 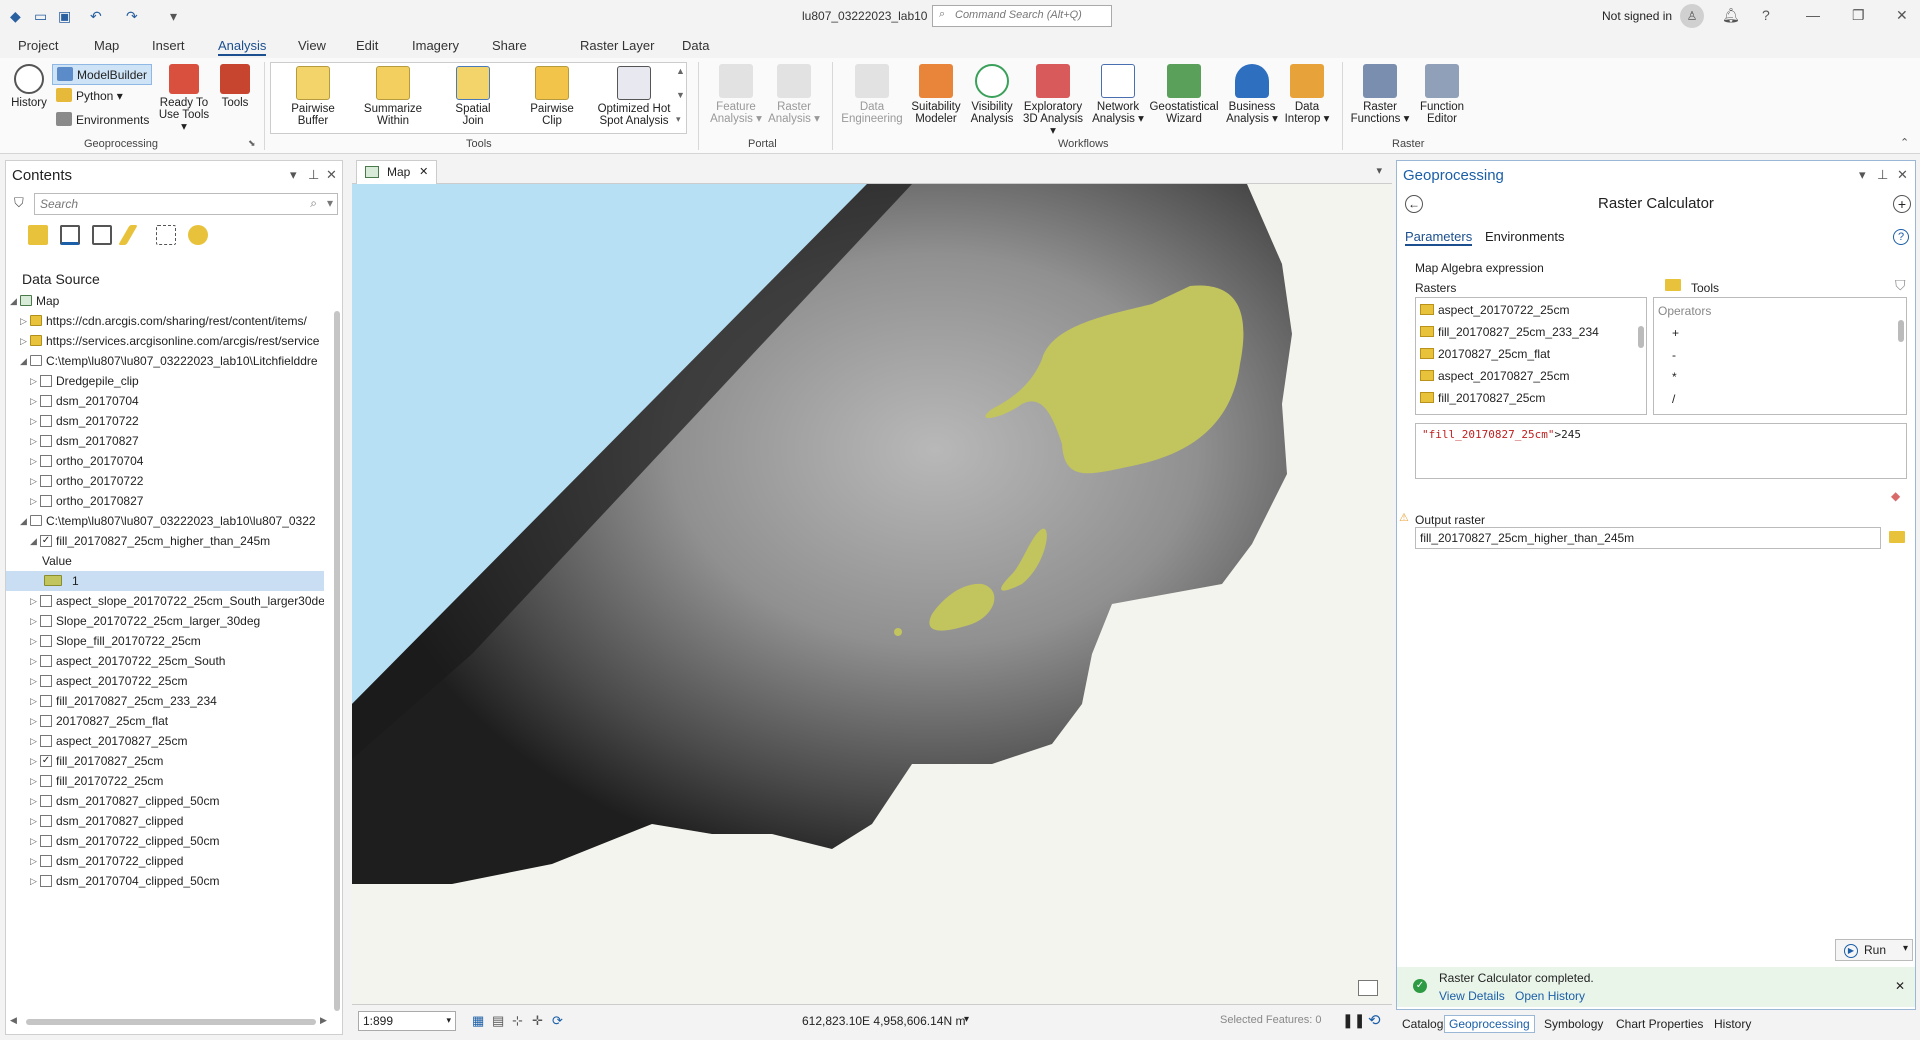 What do you see at coordinates (323, 1020) in the screenshot?
I see `scroll-right-icon: ▶` at bounding box center [323, 1020].